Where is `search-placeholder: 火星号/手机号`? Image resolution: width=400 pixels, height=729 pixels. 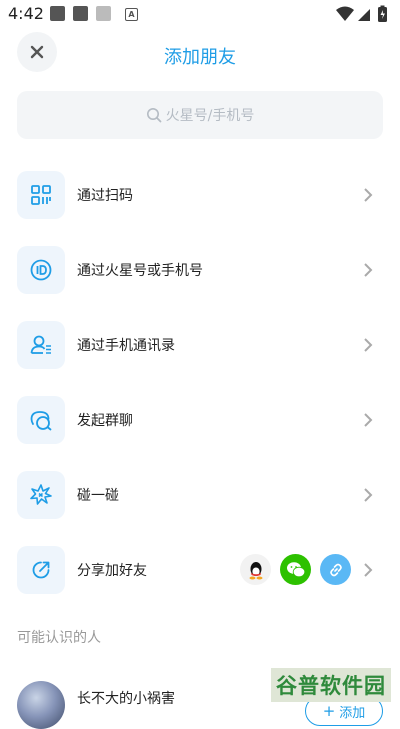 search-placeholder: 火星号/手机号 is located at coordinates (210, 116).